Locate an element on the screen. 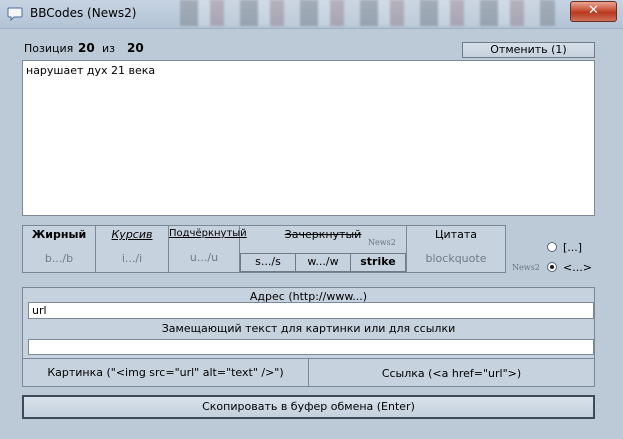  strike-button: strike is located at coordinates (378, 262).